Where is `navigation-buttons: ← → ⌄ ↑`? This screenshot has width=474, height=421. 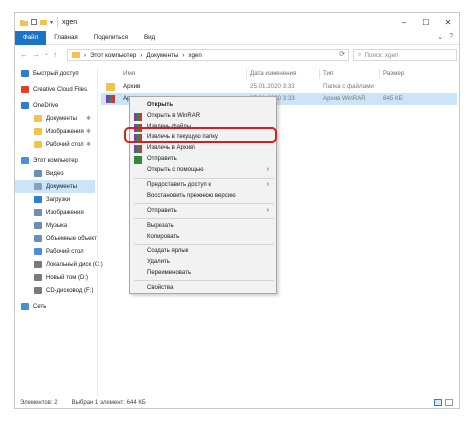 navigation-buttons: ← → ⌄ ↑ is located at coordinates (38, 54).